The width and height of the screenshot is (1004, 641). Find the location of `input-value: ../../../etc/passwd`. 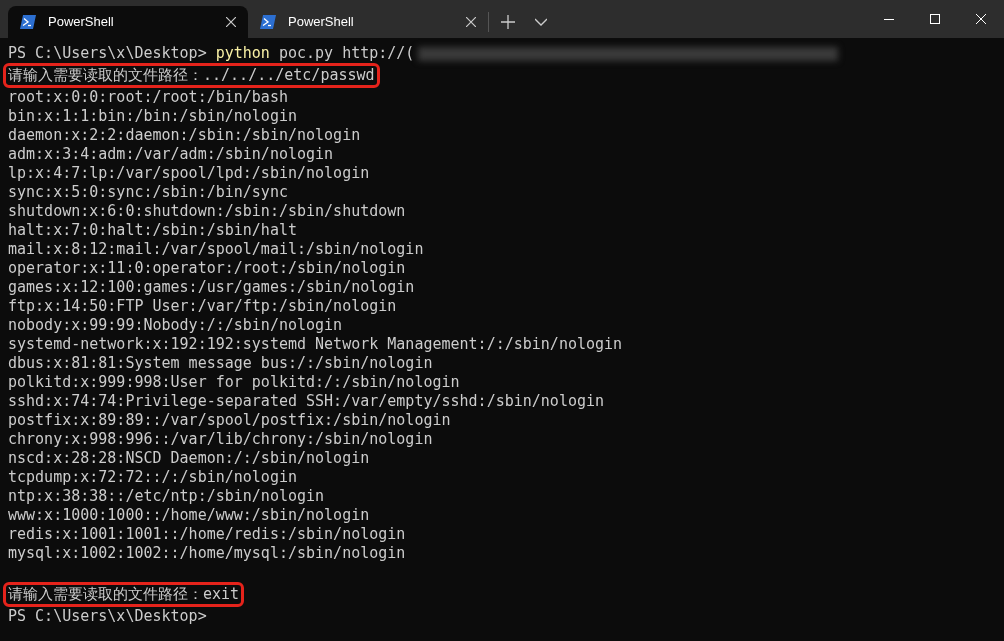

input-value: ../../../etc/passwd is located at coordinates (289, 75).